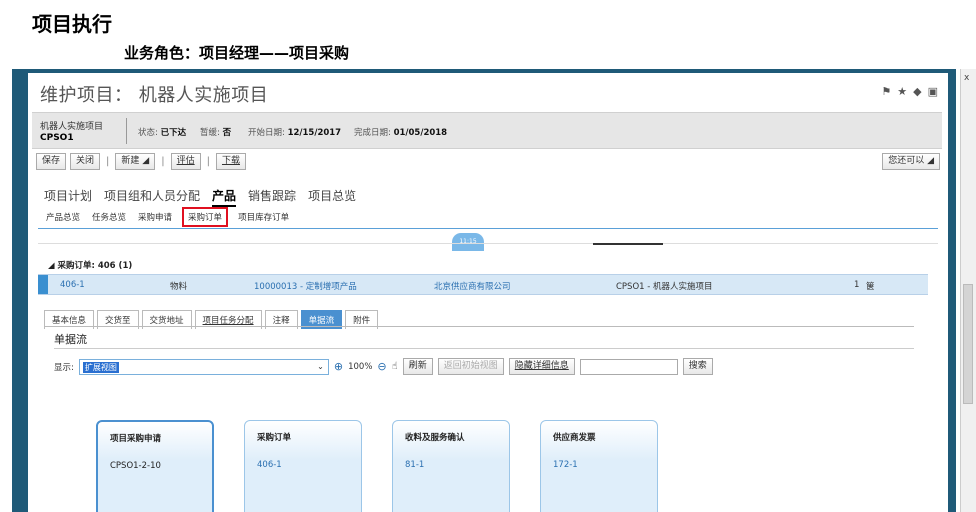 The height and width of the screenshot is (512, 976). Describe the element at coordinates (185, 161) in the screenshot. I see `evaluate-button: 评估` at that location.